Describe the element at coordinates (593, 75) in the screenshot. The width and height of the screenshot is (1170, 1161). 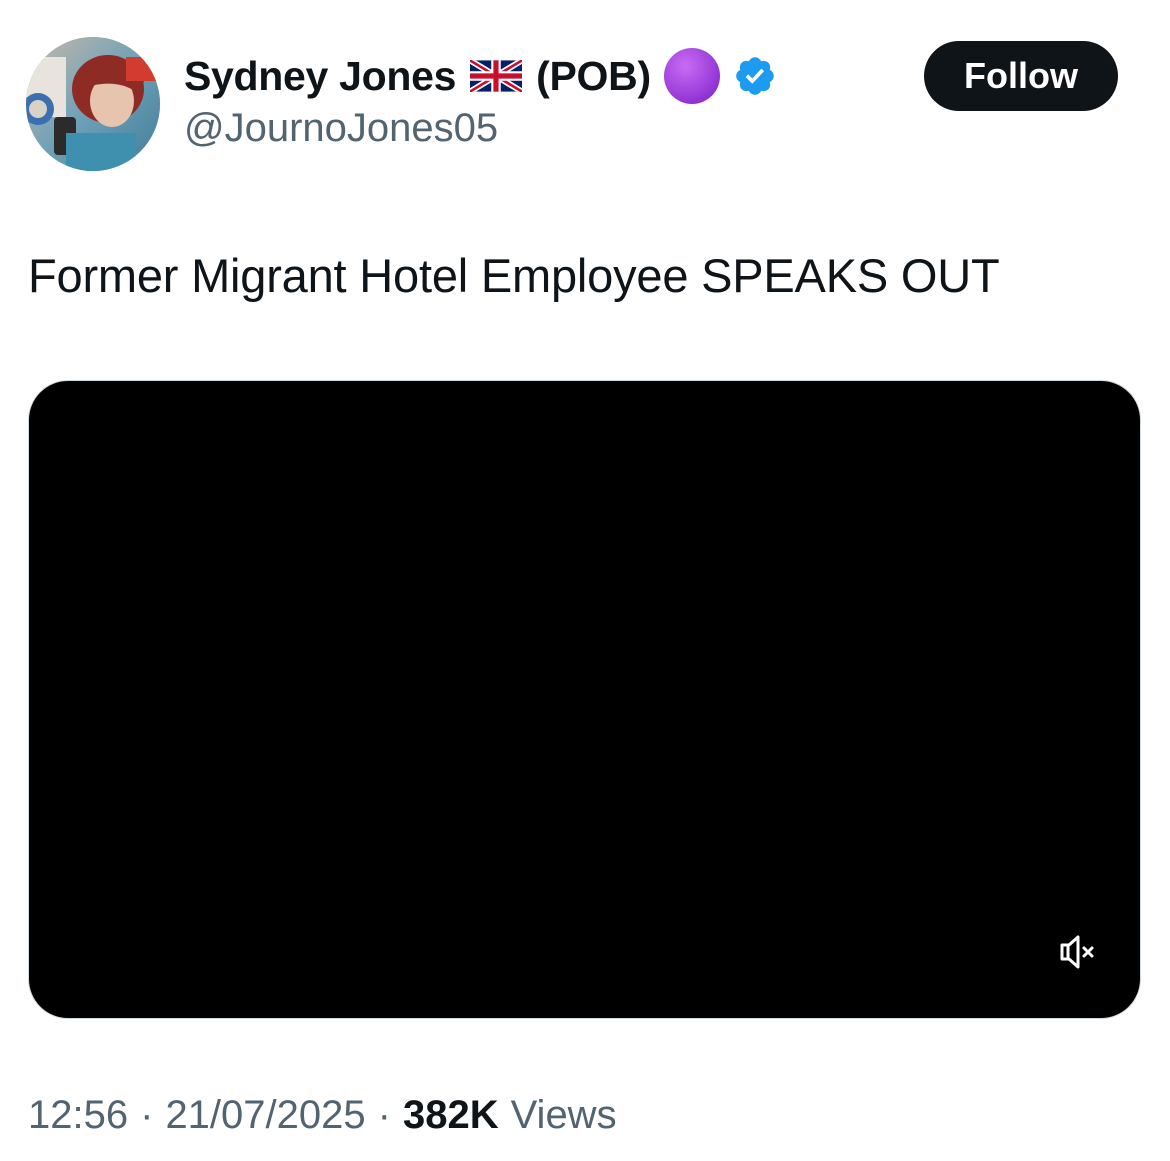
I see `name-suffix: (POB)` at that location.